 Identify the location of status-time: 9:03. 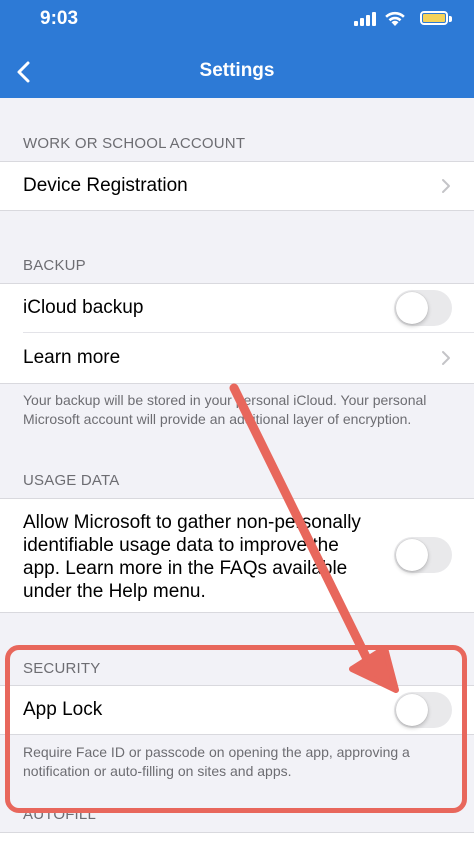
(59, 18).